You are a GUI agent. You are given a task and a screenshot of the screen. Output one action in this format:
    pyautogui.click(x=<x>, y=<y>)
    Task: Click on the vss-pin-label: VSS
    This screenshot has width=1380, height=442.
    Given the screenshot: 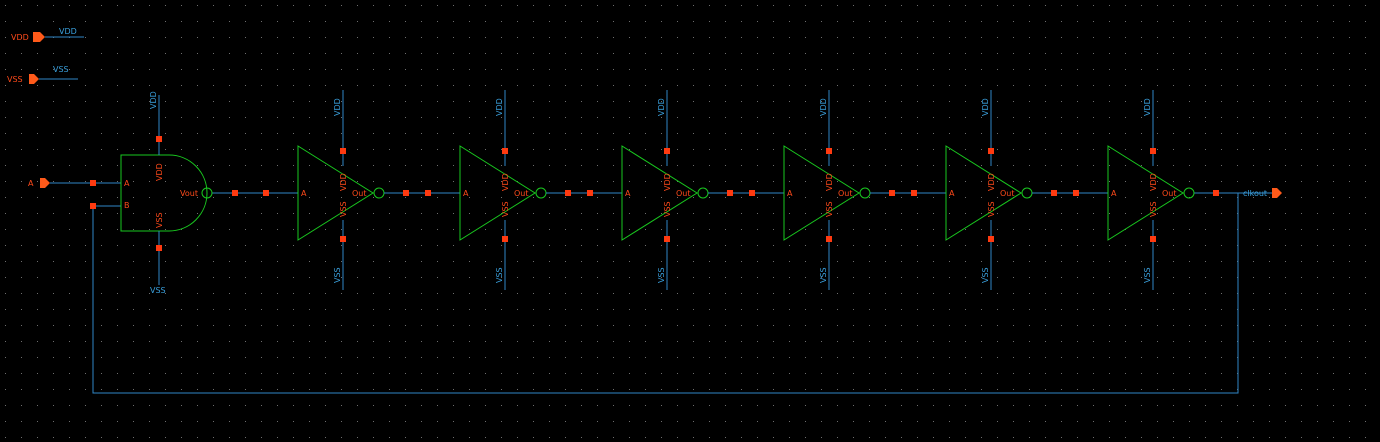 What is the action you would take?
    pyautogui.click(x=15, y=79)
    